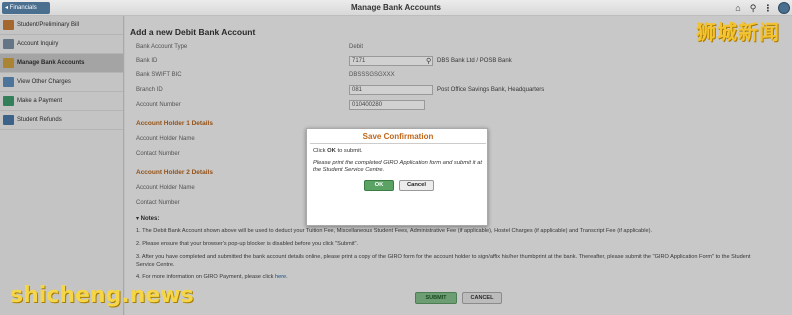 This screenshot has width=792, height=315. What do you see at coordinates (379, 185) in the screenshot?
I see `dialog-ok-button: OK` at bounding box center [379, 185].